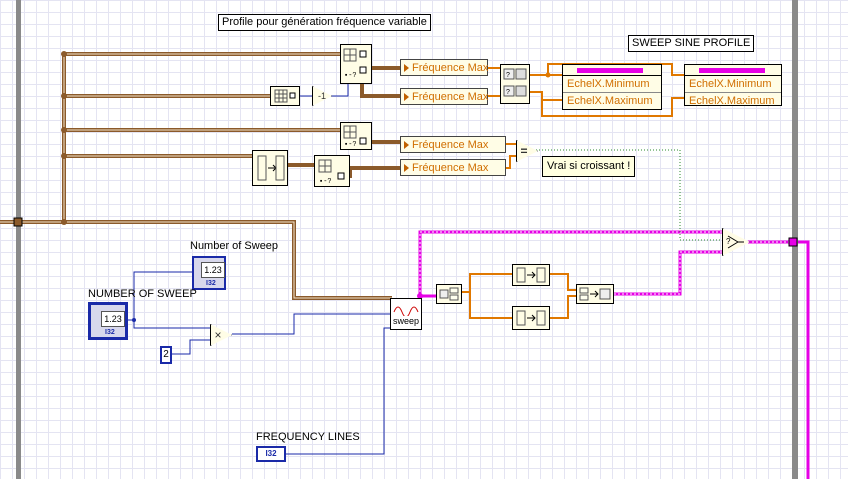 Image resolution: width=848 pixels, height=479 pixels. Describe the element at coordinates (321, 96) in the screenshot. I see `negate-symbol: -1` at that location.